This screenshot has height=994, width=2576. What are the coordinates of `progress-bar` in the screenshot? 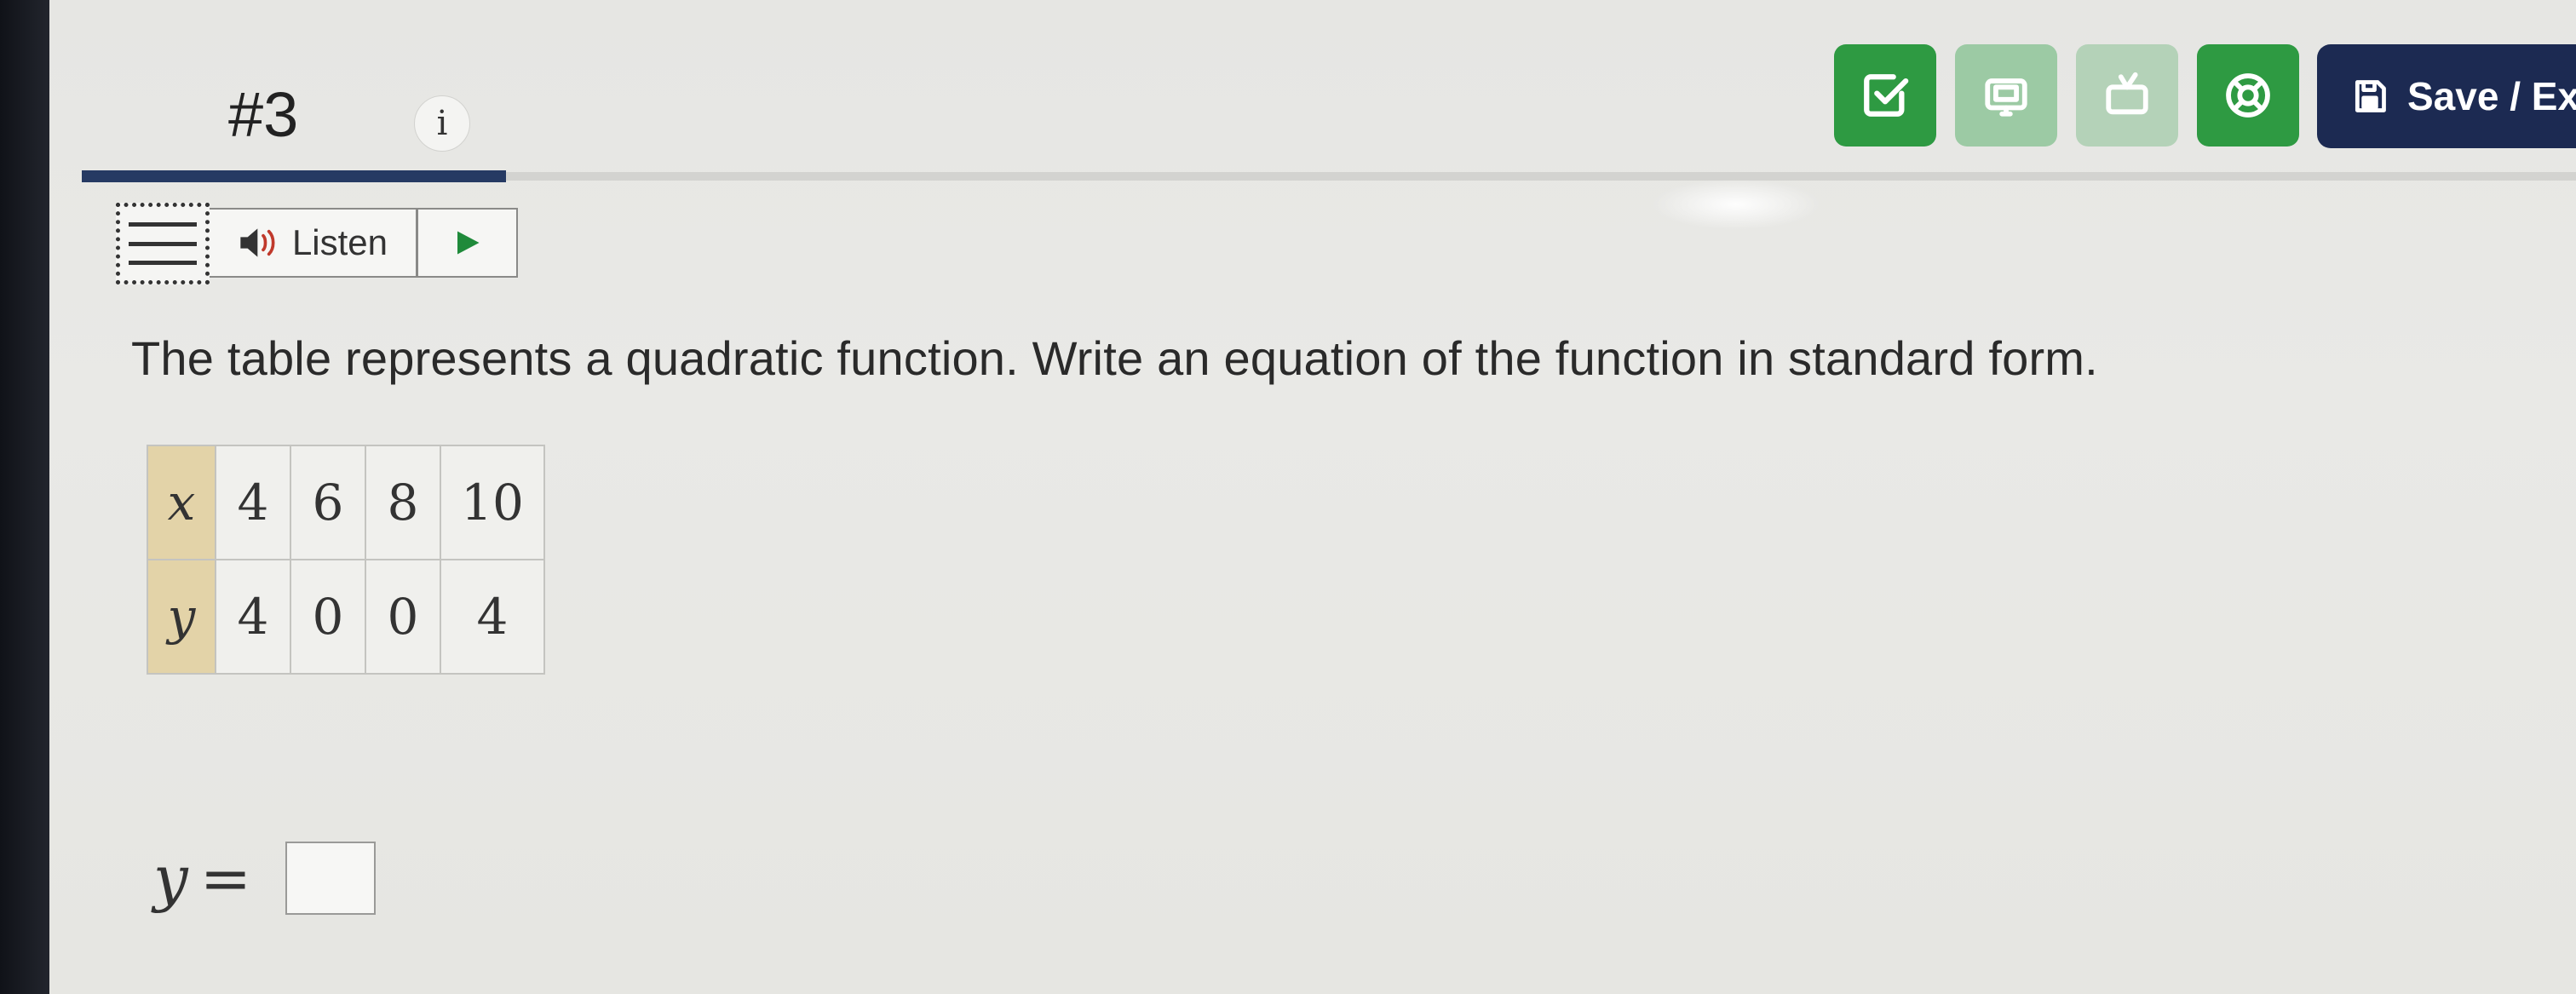 It's located at (1329, 176).